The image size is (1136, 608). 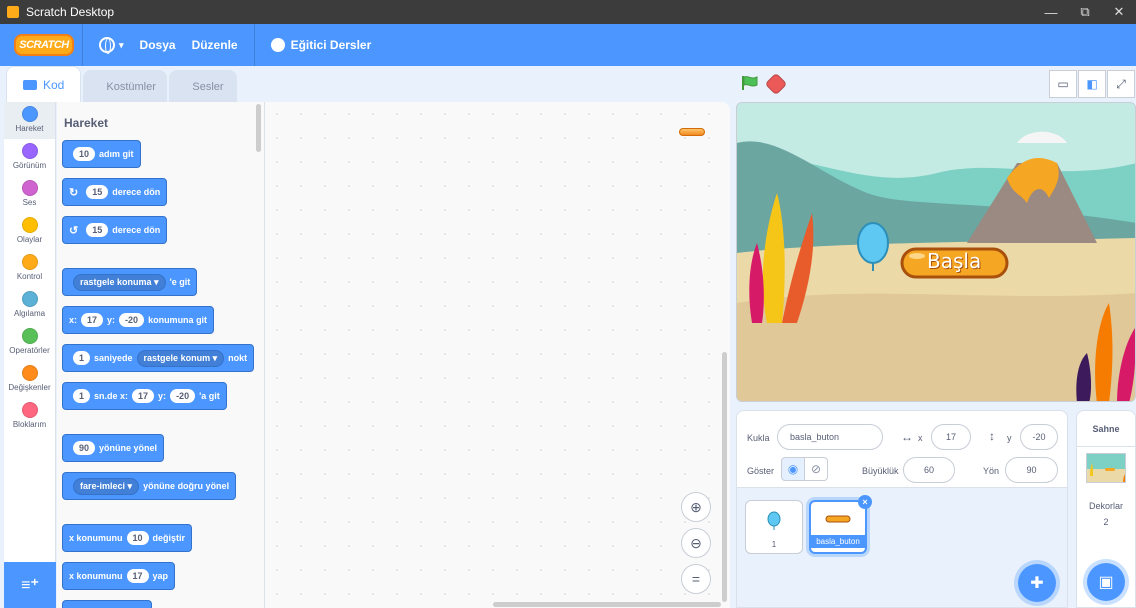 I want to click on category-variables: Değişkenler, so click(x=29, y=379).